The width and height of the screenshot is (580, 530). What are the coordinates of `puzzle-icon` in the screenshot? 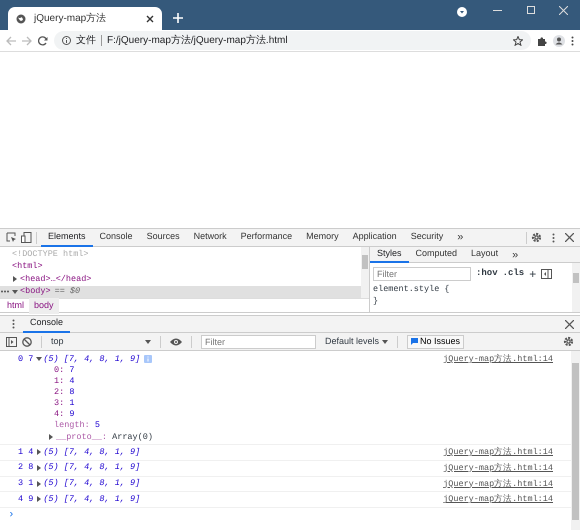 It's located at (542, 41).